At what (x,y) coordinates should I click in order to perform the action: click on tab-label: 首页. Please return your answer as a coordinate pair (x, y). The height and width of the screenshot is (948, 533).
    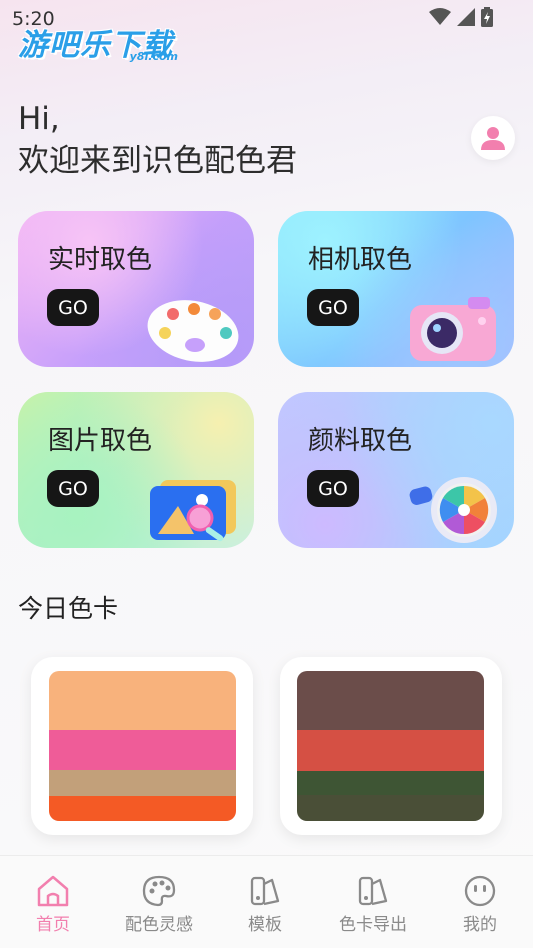
    Looking at the image, I should click on (53, 925).